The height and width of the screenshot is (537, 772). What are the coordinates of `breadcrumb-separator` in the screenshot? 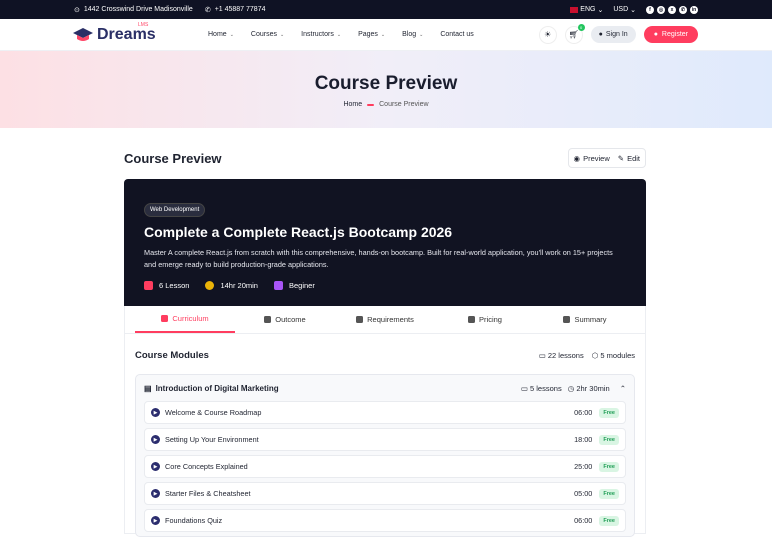 It's located at (371, 104).